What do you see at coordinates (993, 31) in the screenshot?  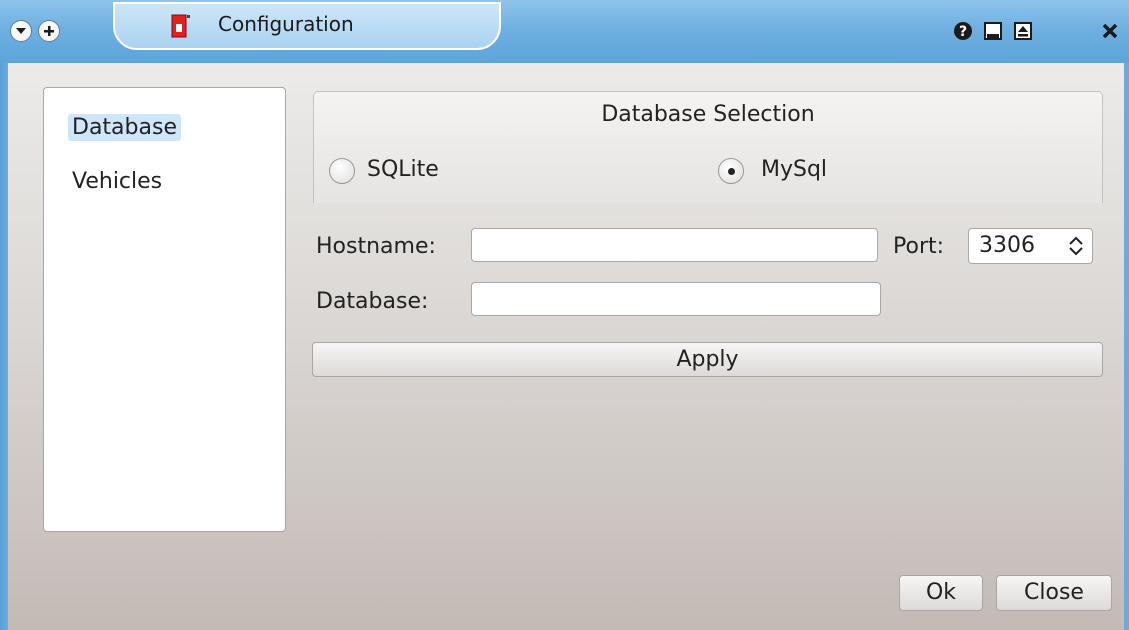 I see `minimize-icon` at bounding box center [993, 31].